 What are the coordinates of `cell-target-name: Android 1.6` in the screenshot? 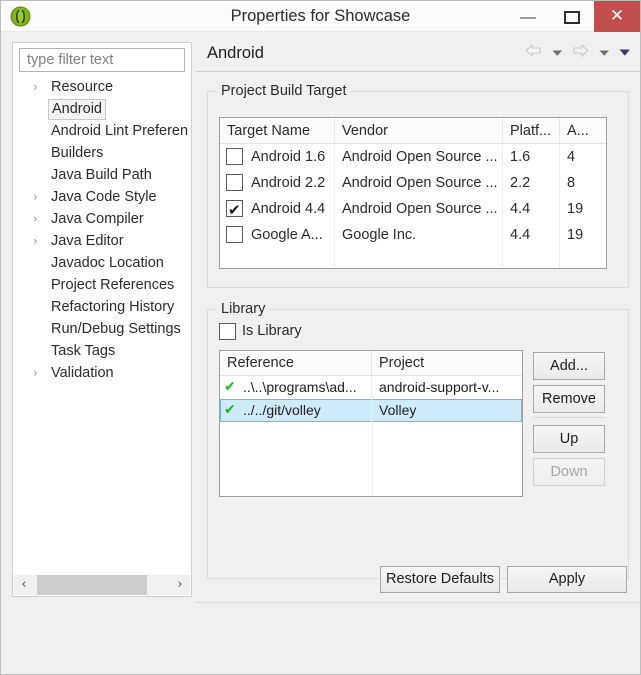 It's located at (277, 157).